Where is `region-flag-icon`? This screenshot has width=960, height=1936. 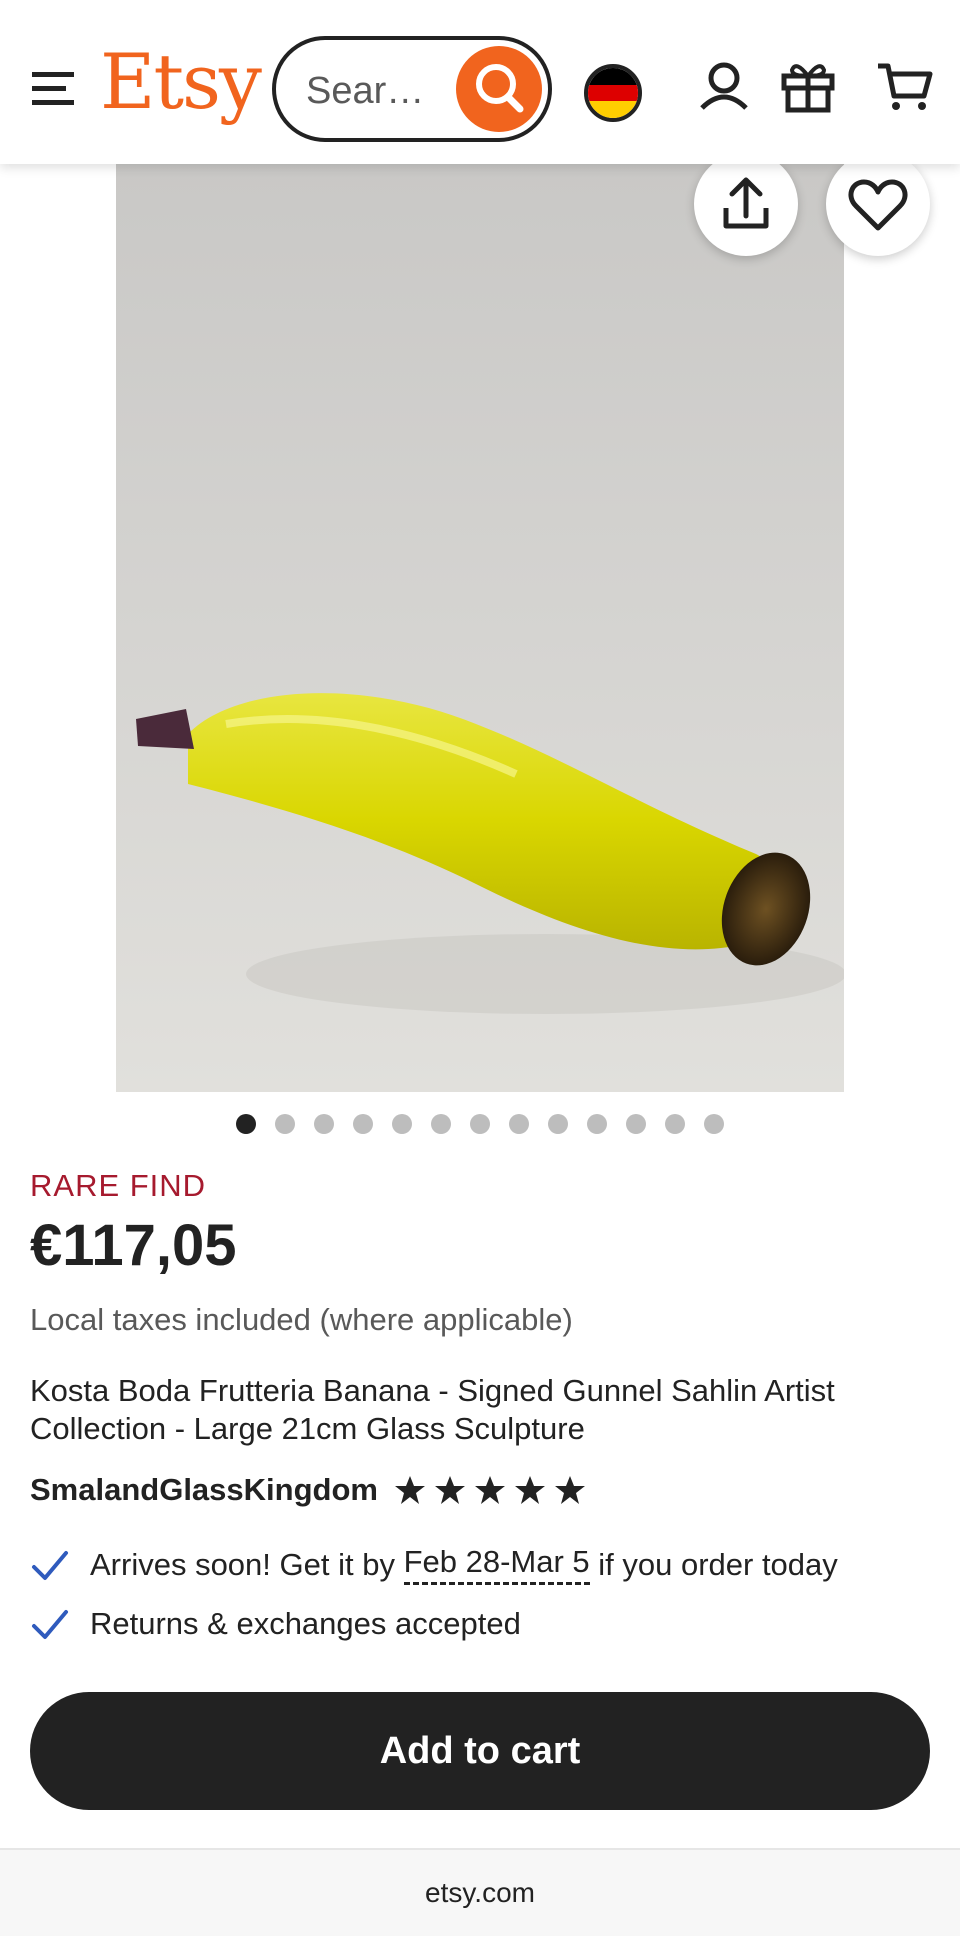 region-flag-icon is located at coordinates (613, 93).